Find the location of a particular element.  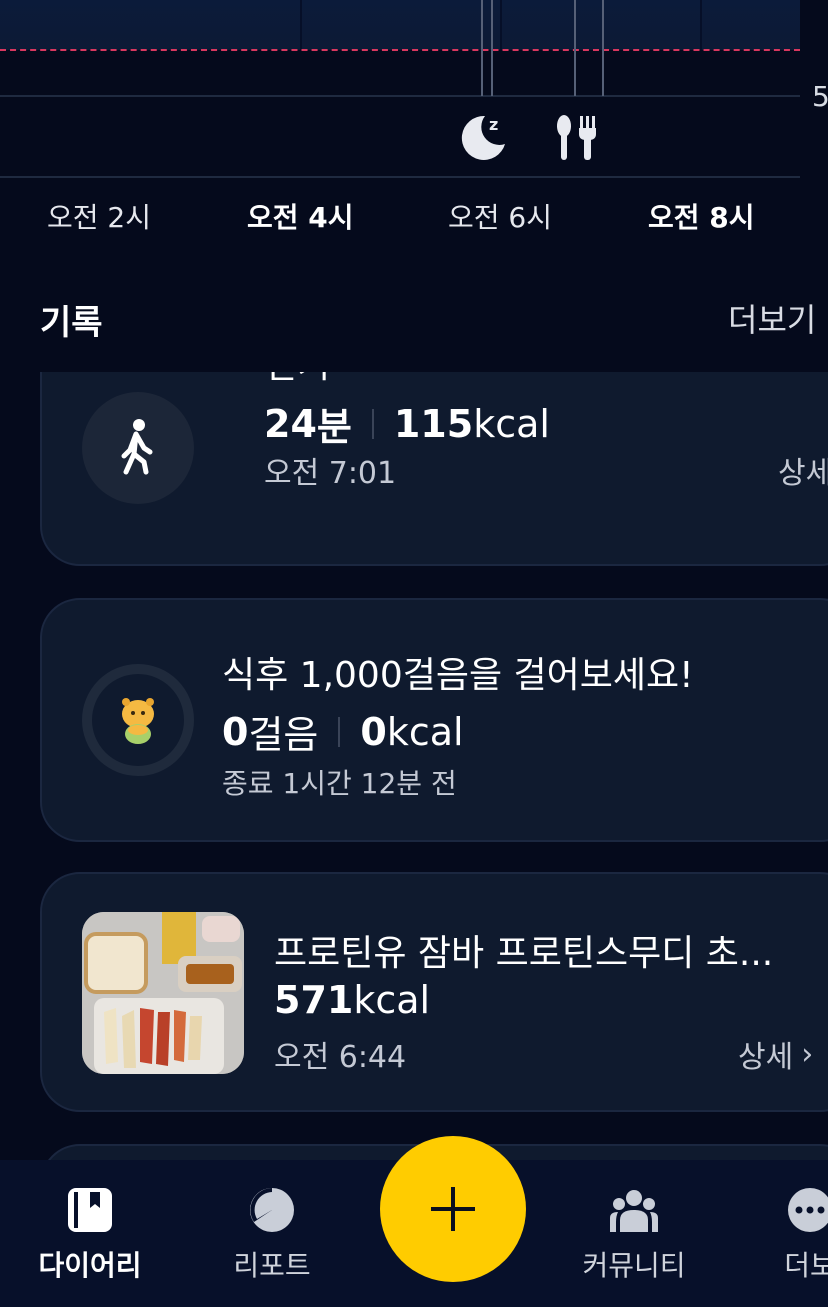

walk-detail-link: 상세 › is located at coordinates (803, 470).